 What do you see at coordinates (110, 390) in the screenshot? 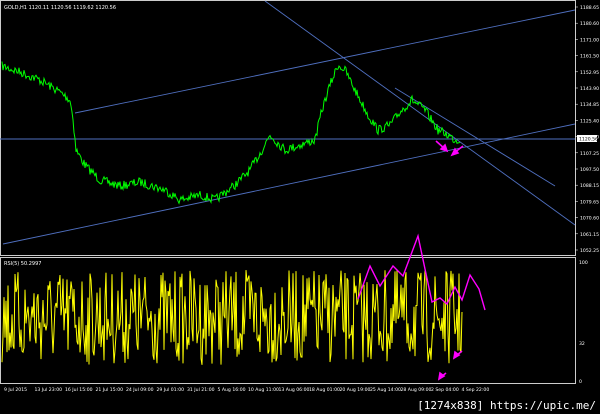
I see `time-tick-label: 21 Jul 15:00` at bounding box center [110, 390].